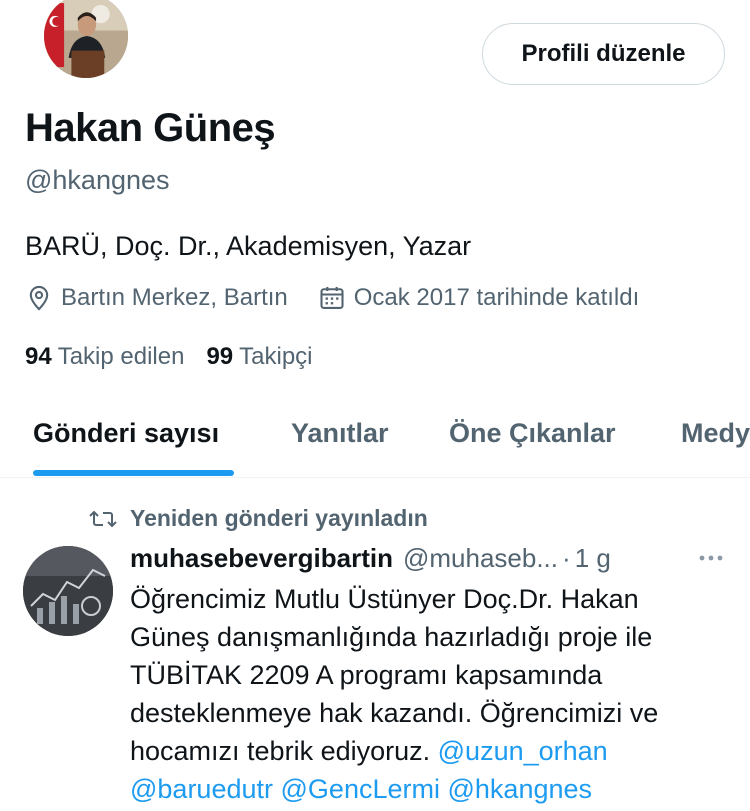 The width and height of the screenshot is (750, 811). I want to click on tab-media: Medya, so click(715, 433).